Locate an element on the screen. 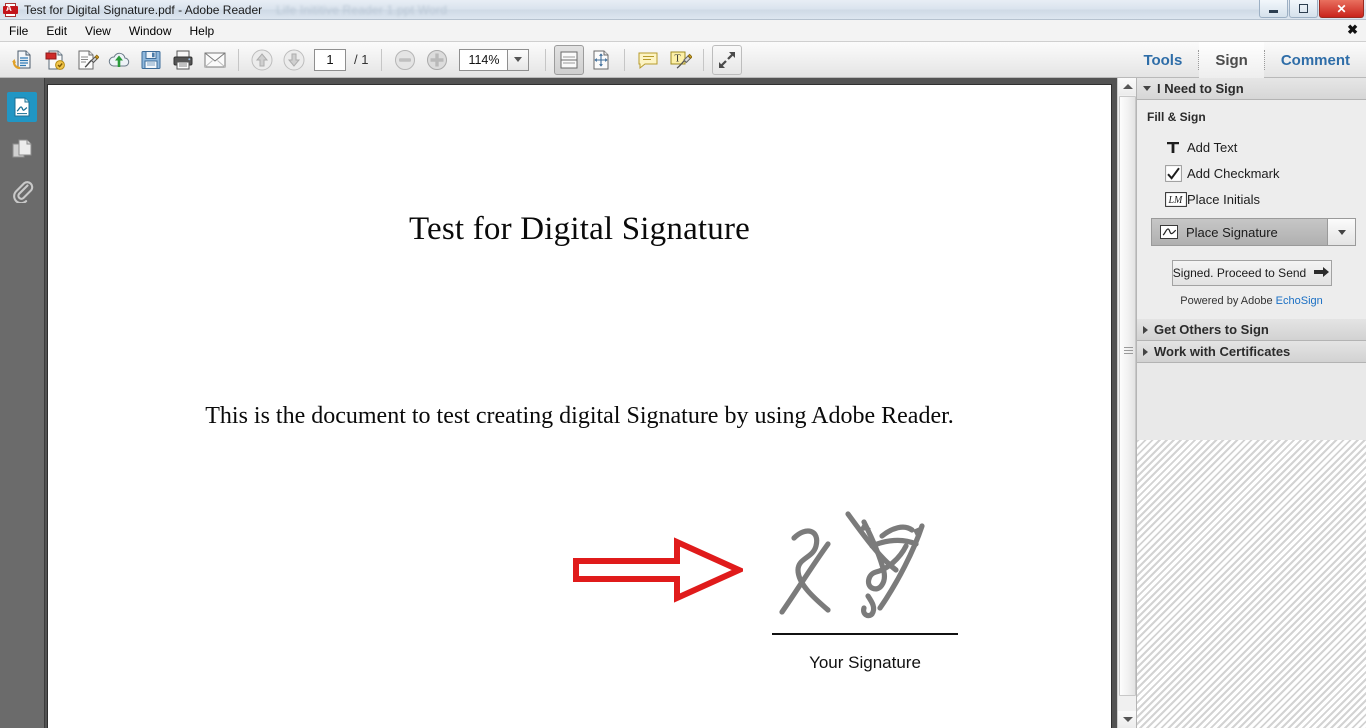 The height and width of the screenshot is (728, 1366). panel-section-work-with-certificates: Work with Certificates is located at coordinates (1251, 352).